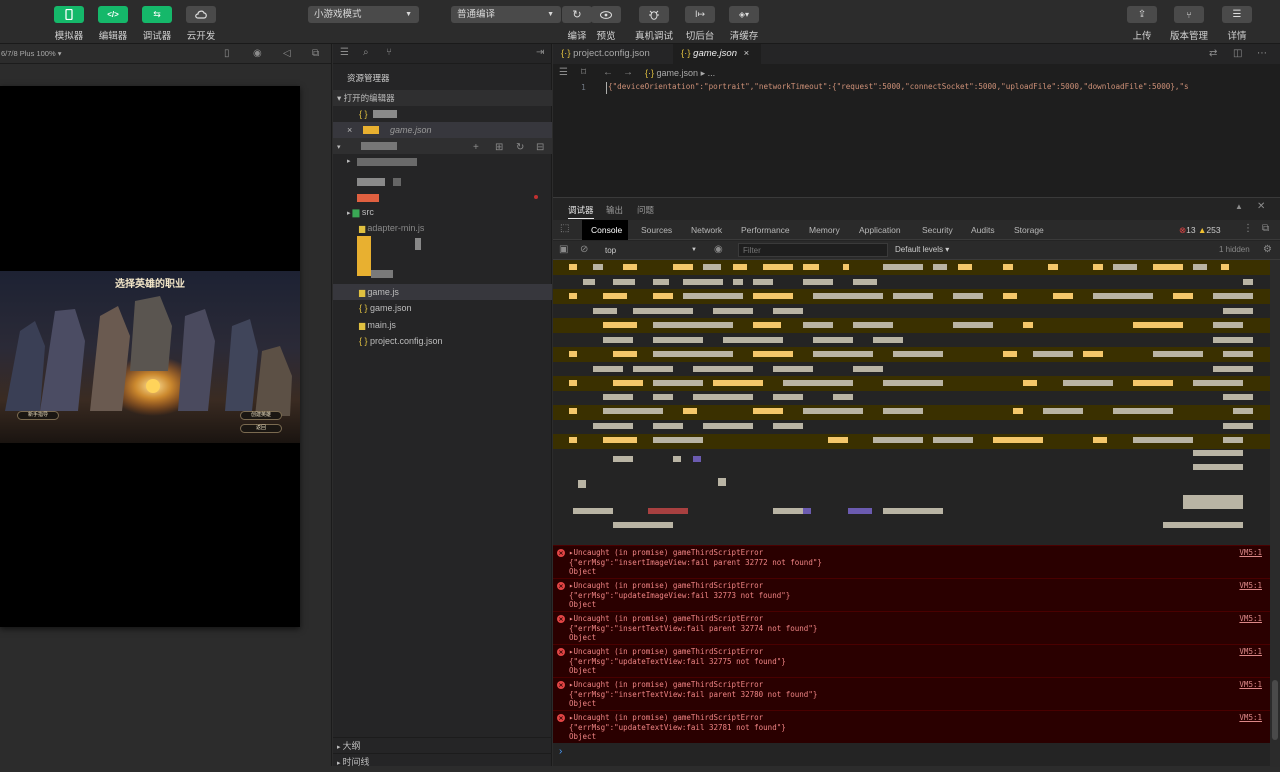 This screenshot has height=772, width=1280. Describe the element at coordinates (540, 52) in the screenshot. I see `collapse-icon: ⇥` at that location.